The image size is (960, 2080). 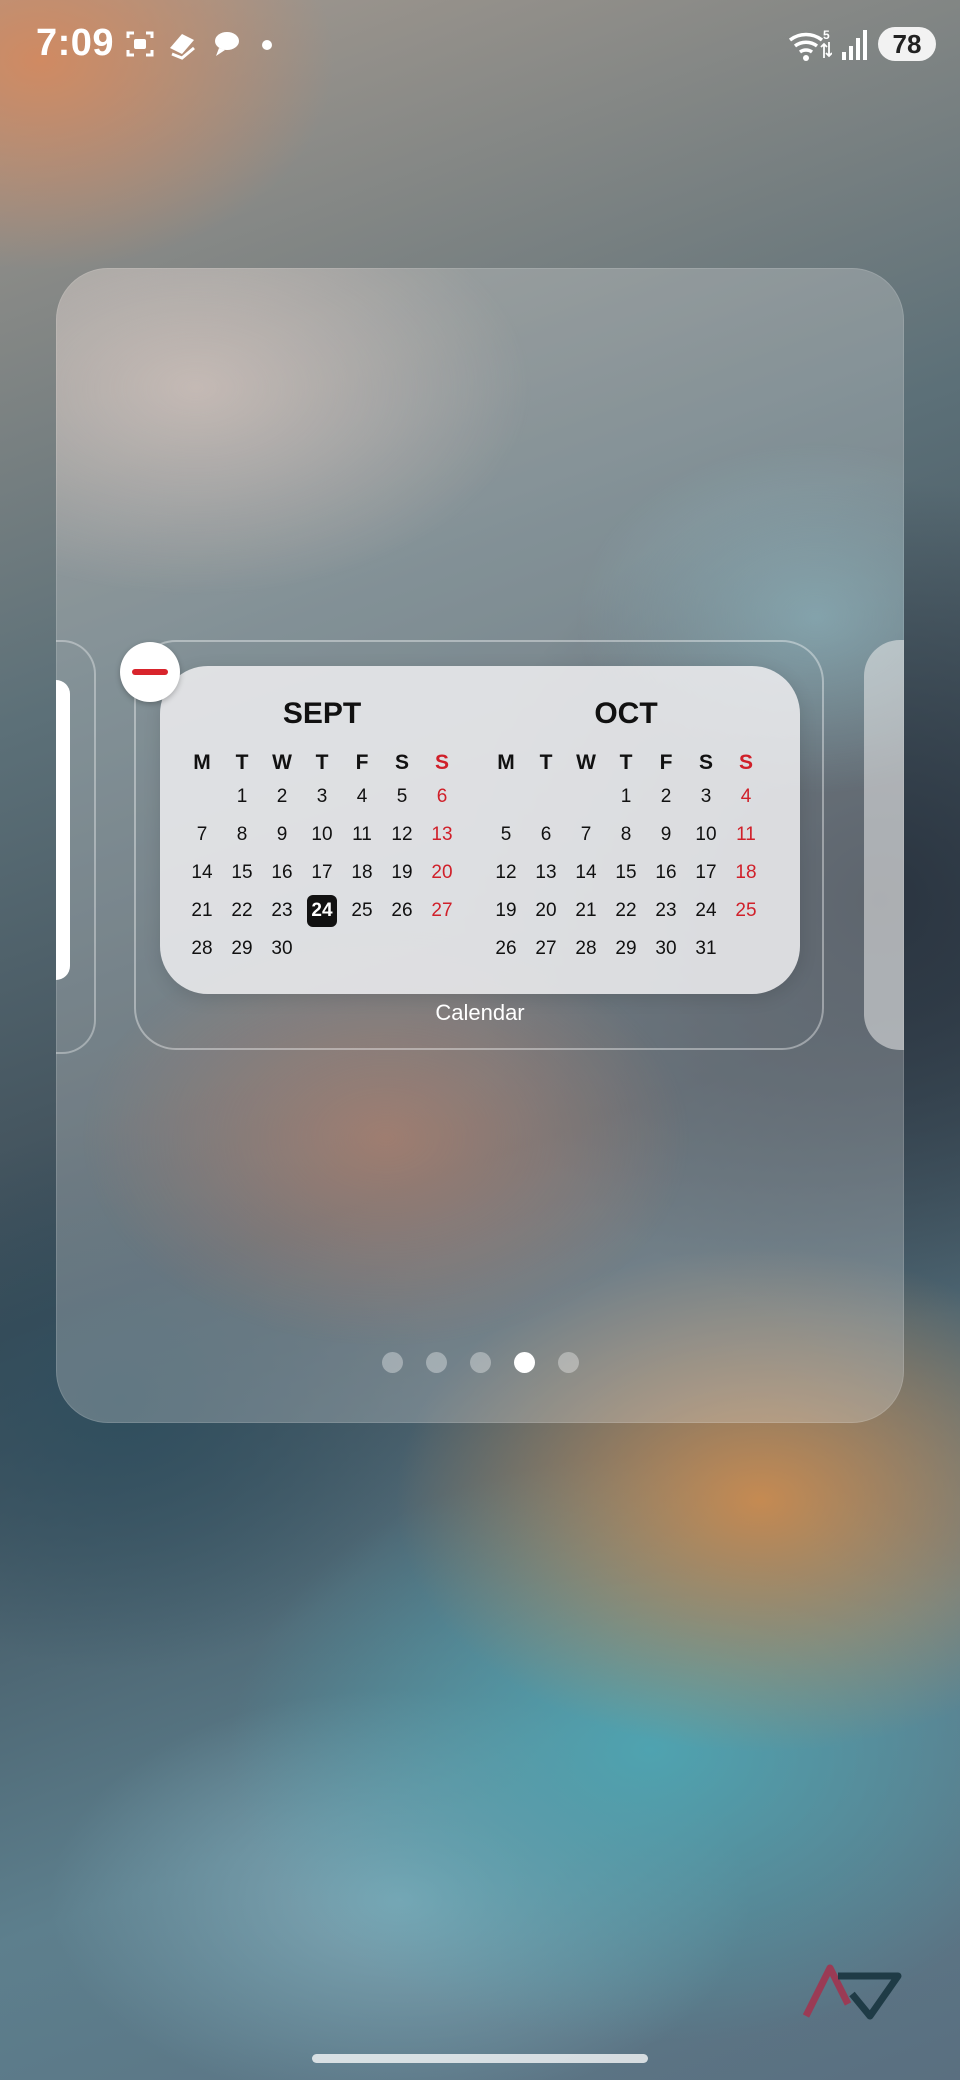 I want to click on day-cell: 14, so click(x=586, y=872).